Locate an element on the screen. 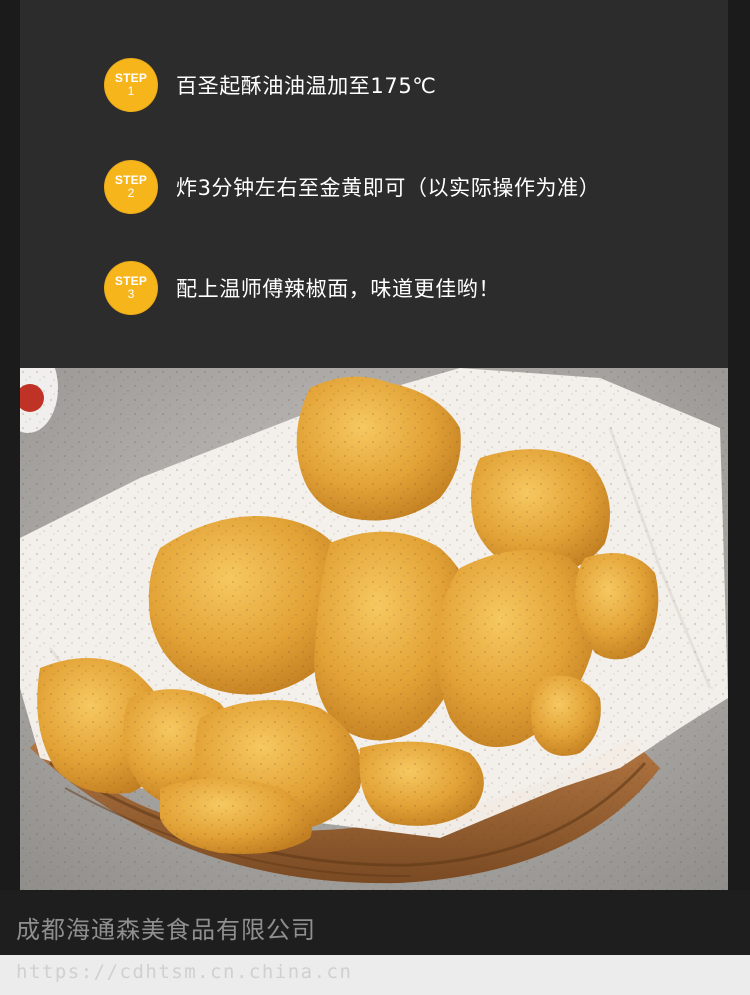  step-badge: STEP 3 is located at coordinates (131, 288).